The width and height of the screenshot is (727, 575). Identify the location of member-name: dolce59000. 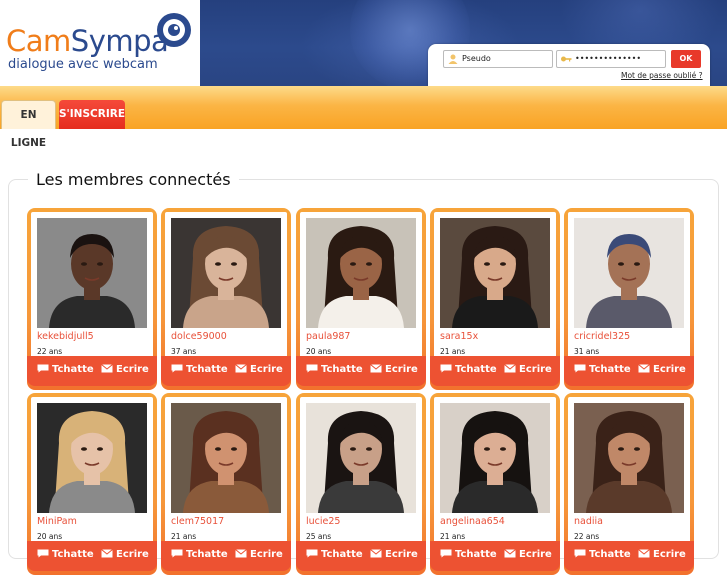
(199, 336).